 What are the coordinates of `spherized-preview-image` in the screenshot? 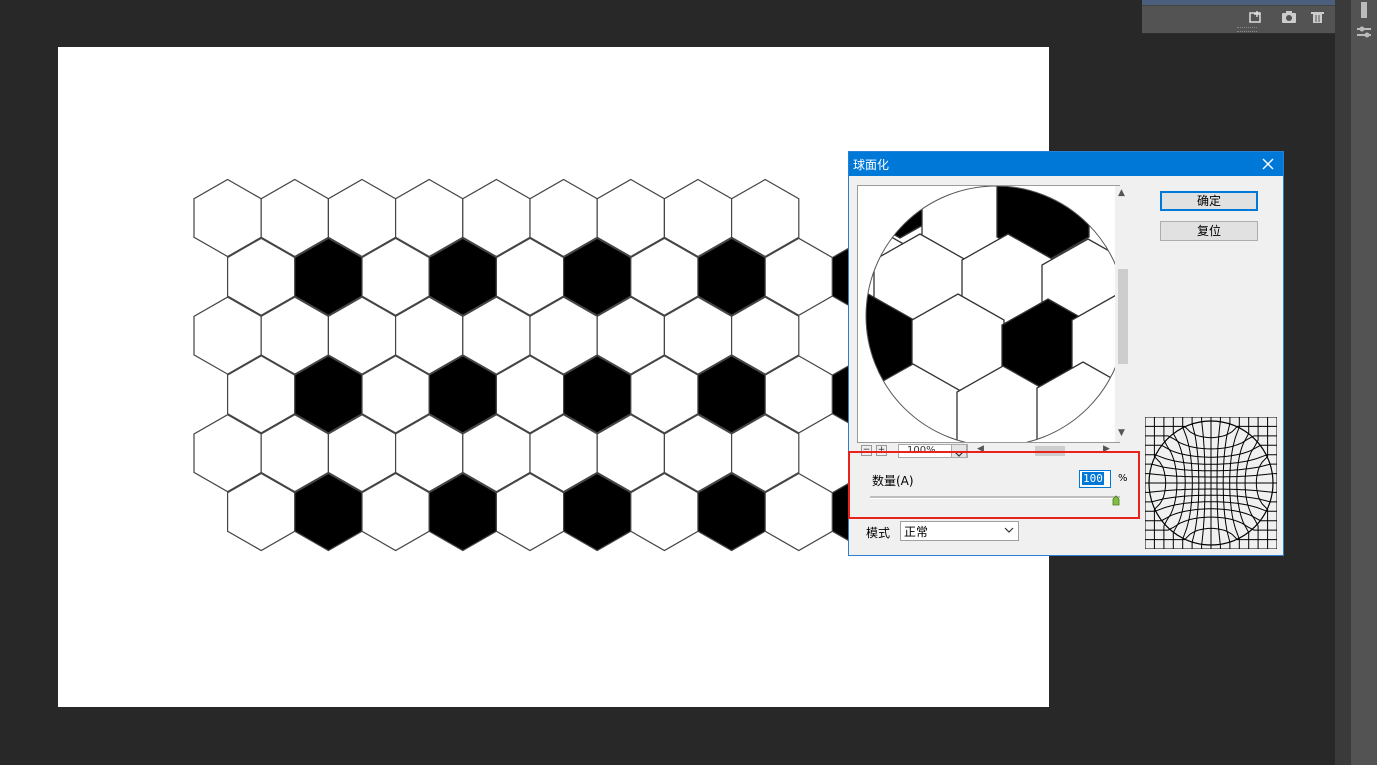 It's located at (992, 314).